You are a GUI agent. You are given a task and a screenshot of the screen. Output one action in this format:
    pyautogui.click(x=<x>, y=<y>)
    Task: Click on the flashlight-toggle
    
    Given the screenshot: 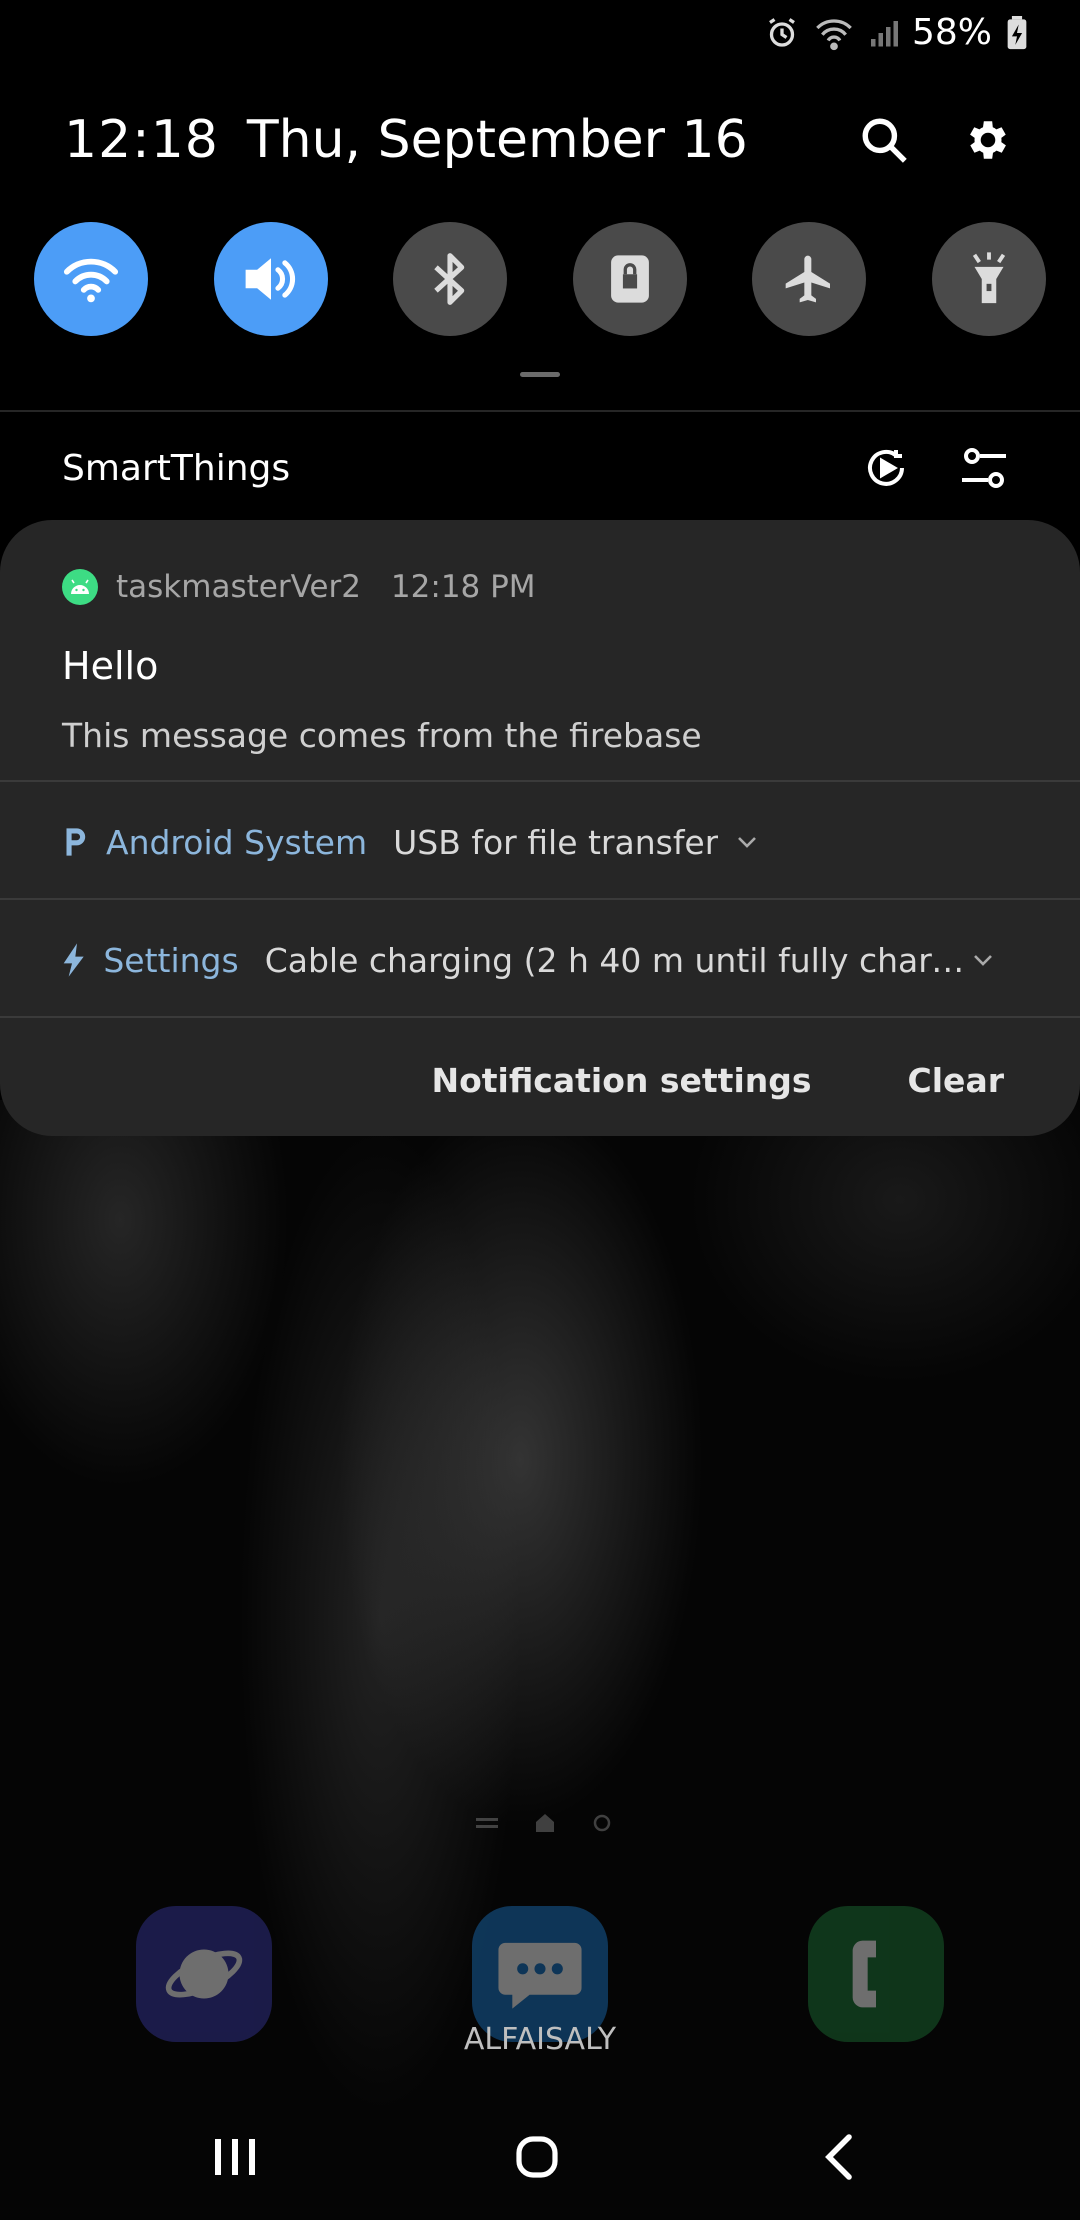 What is the action you would take?
    pyautogui.click(x=988, y=279)
    